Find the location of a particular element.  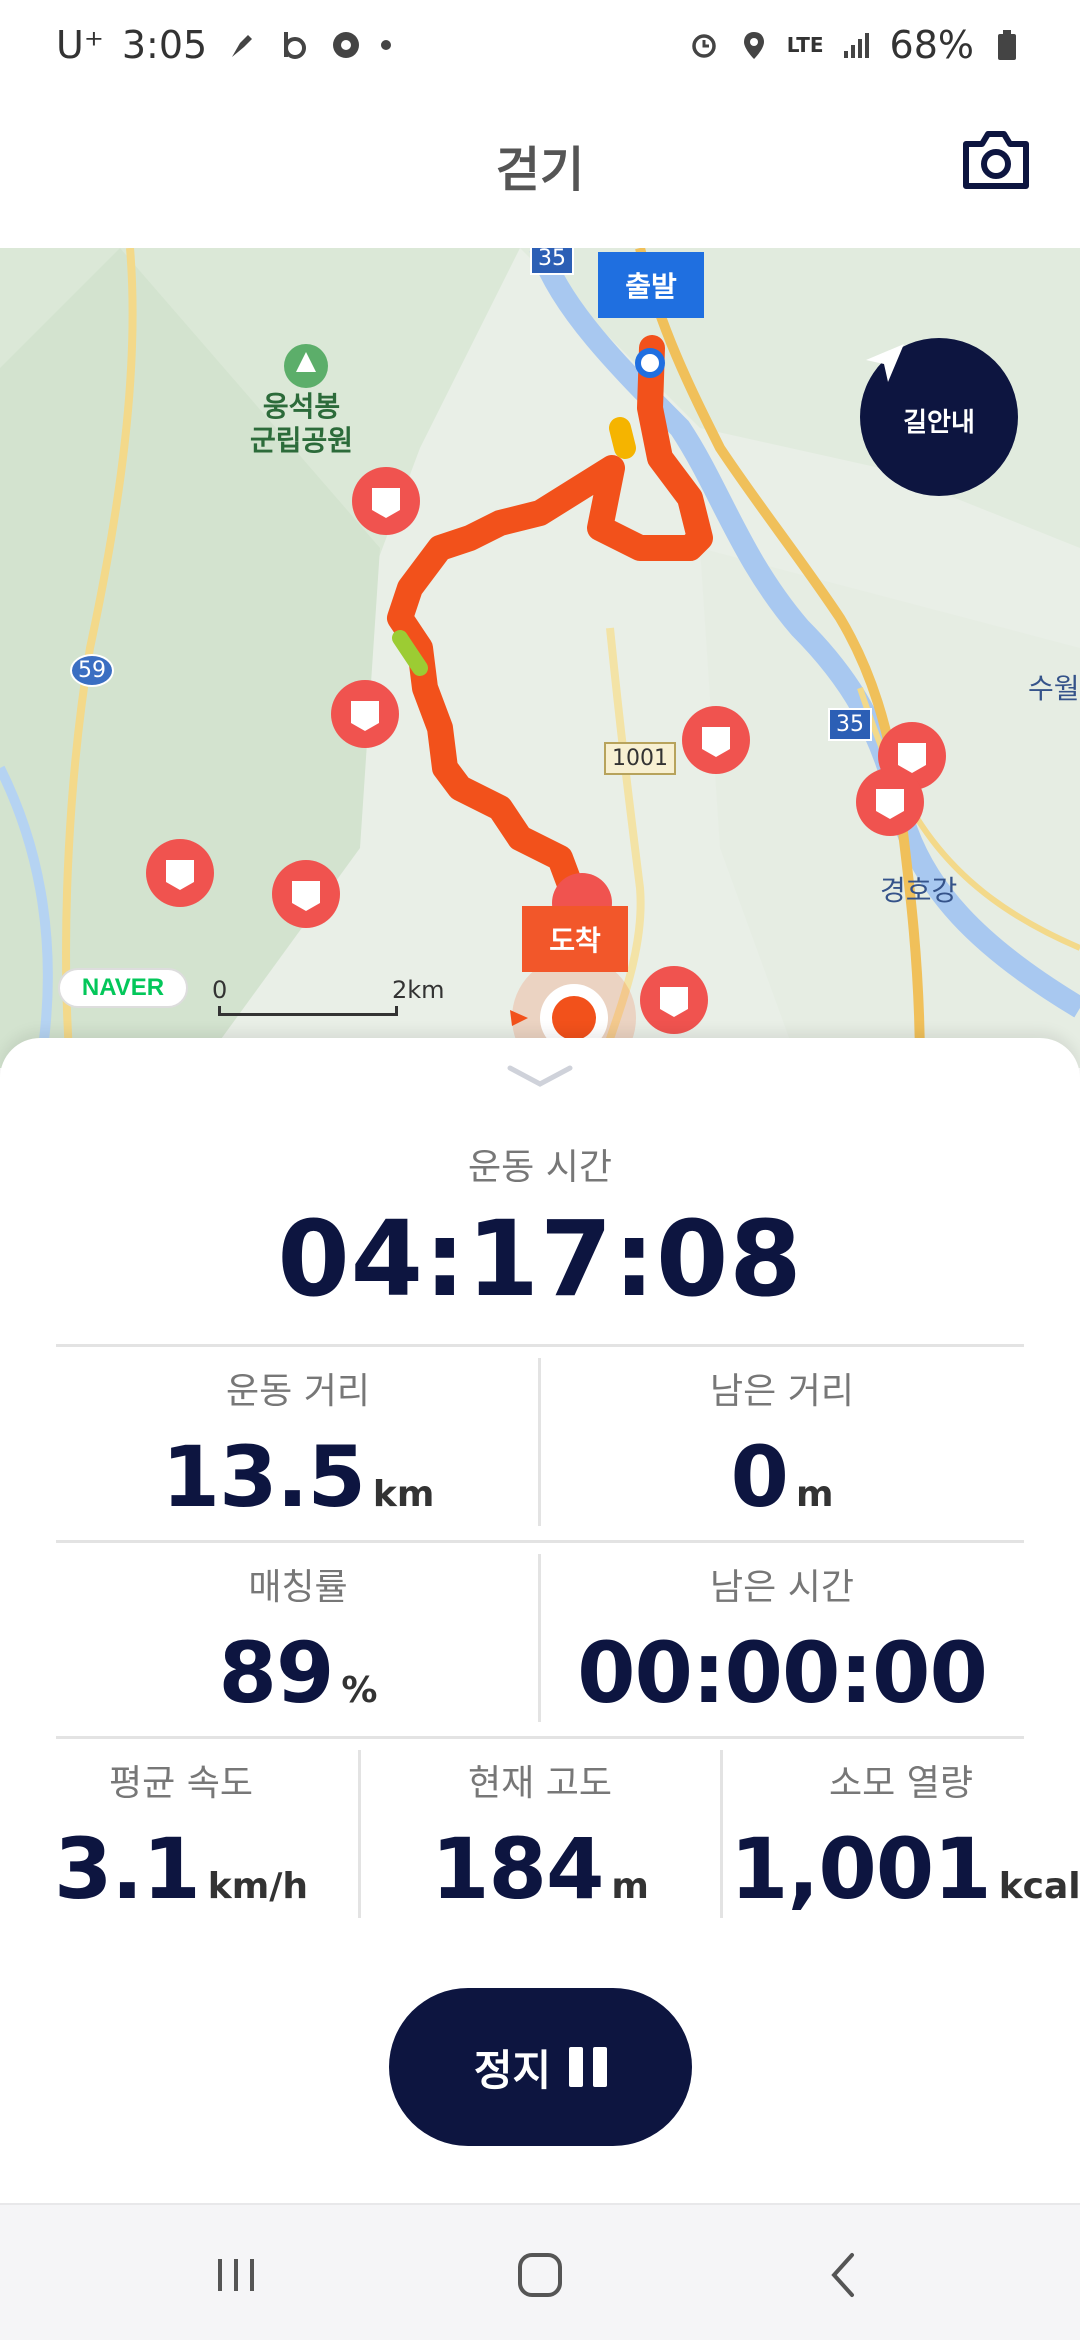

avg-speed-unit: km/h is located at coordinates (258, 1886).